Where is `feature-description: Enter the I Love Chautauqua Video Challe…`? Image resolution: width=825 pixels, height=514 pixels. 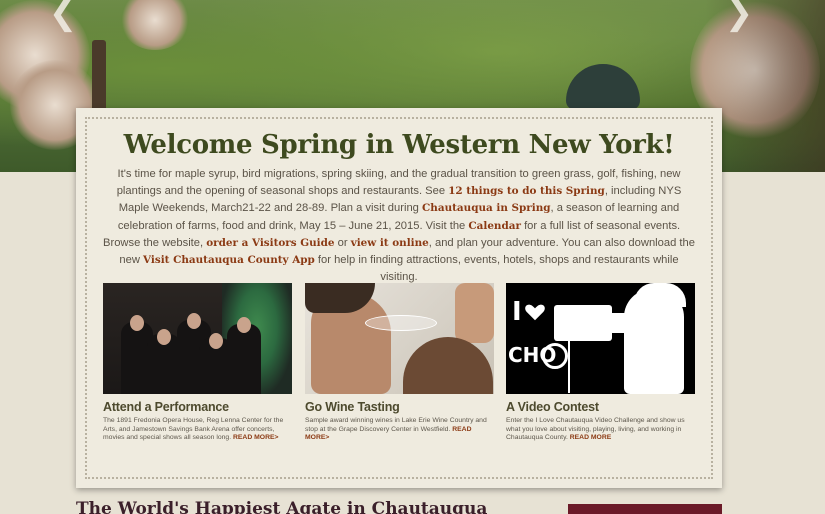
feature-description: Enter the I Love Chautauqua Video Challe… is located at coordinates (600, 430).